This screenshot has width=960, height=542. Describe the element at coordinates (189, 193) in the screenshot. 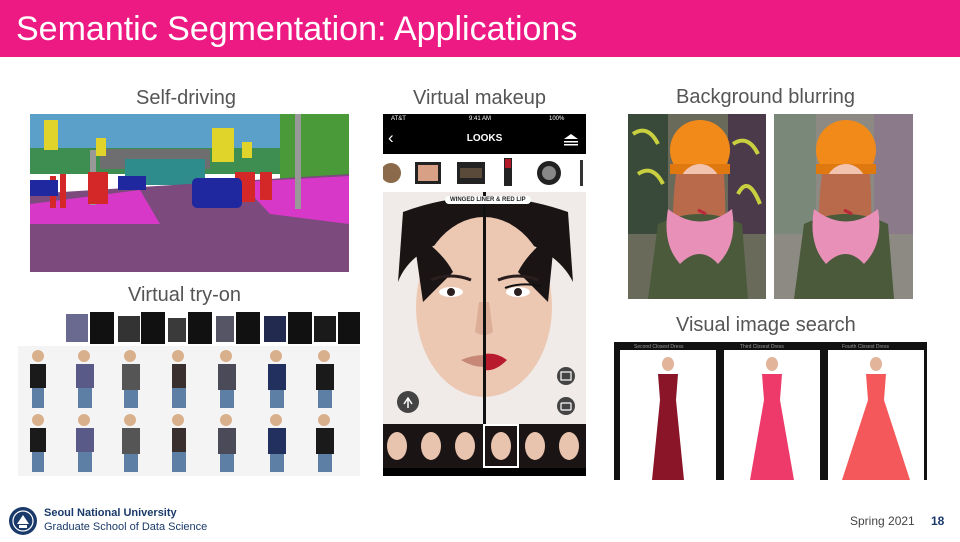

I see `self-driving-image` at that location.